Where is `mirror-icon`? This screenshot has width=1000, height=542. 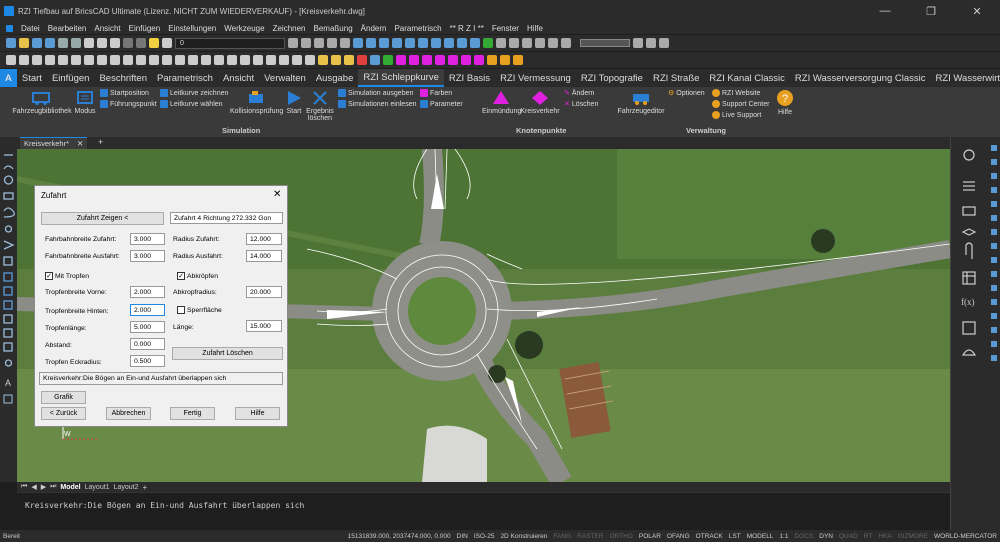 mirror-icon is located at coordinates (232, 60).